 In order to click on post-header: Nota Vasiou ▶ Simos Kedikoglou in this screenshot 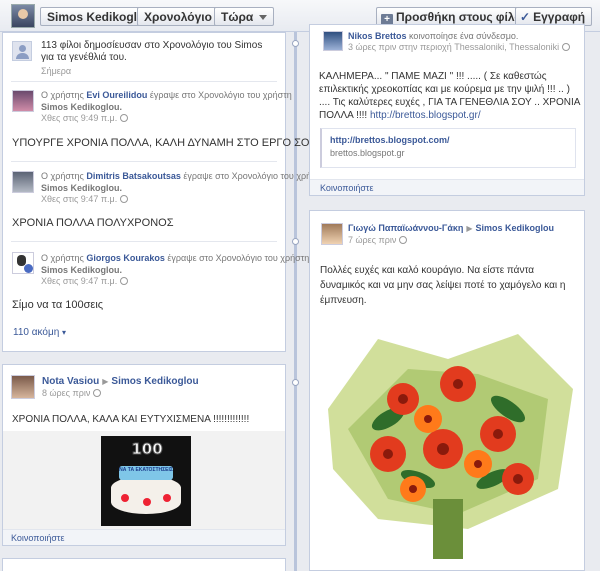, I will do `click(120, 381)`.